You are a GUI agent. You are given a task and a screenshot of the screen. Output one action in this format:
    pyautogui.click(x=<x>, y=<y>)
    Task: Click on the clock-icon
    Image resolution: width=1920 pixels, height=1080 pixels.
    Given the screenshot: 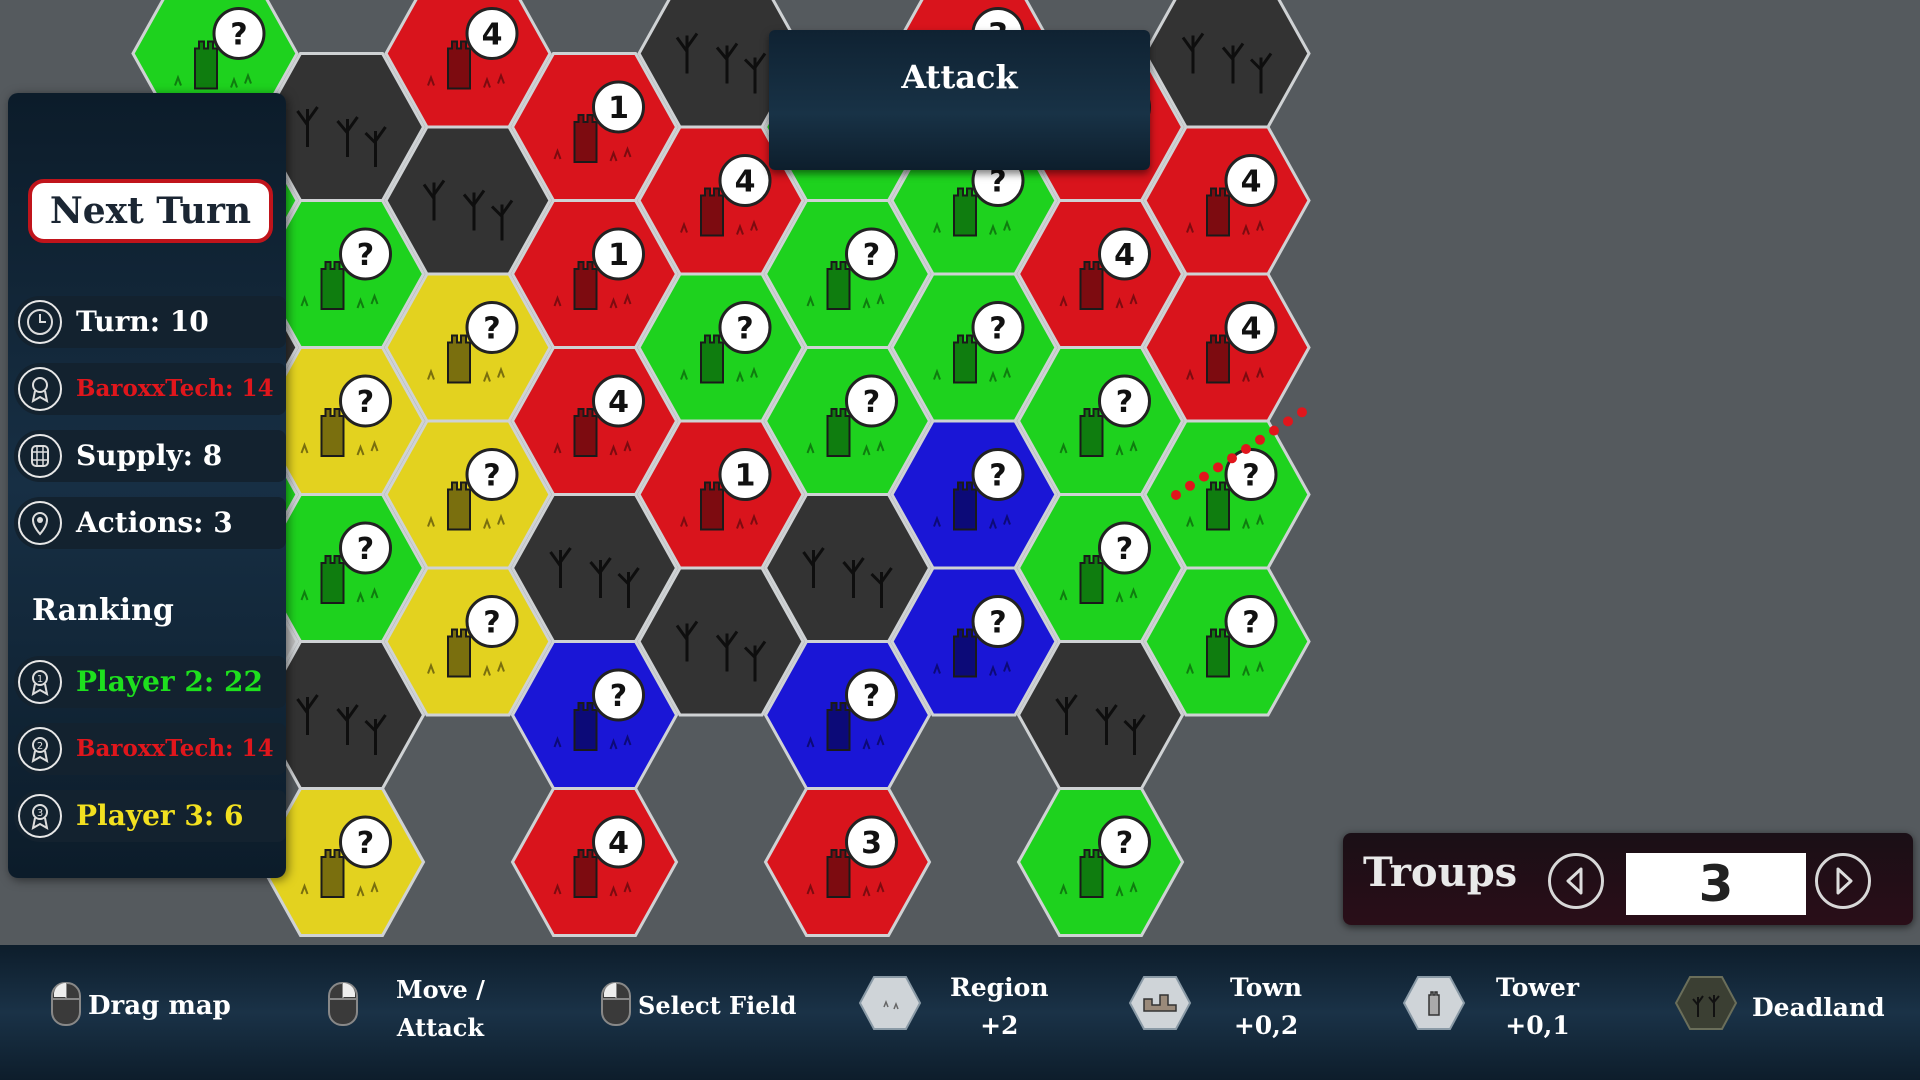 What is the action you would take?
    pyautogui.click(x=40, y=322)
    